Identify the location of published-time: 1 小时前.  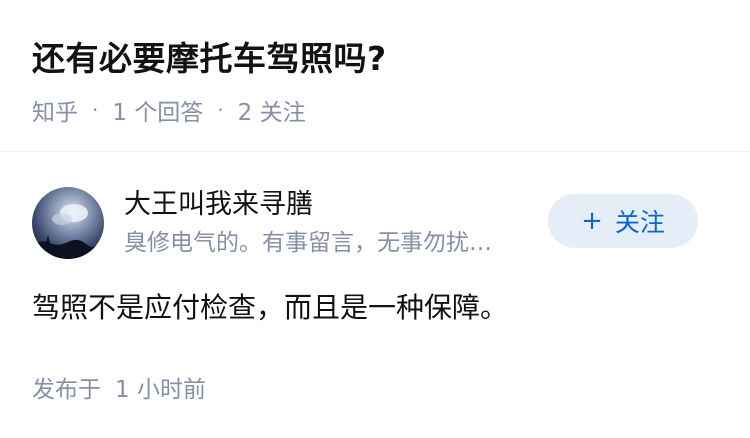
(160, 390).